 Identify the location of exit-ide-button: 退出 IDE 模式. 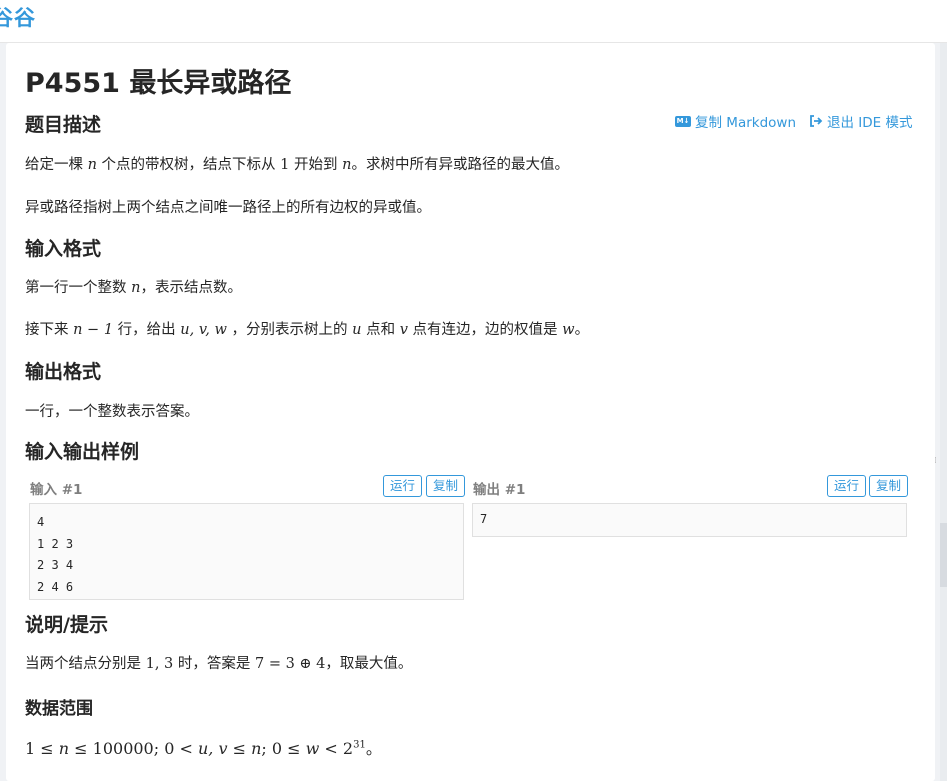
(861, 121).